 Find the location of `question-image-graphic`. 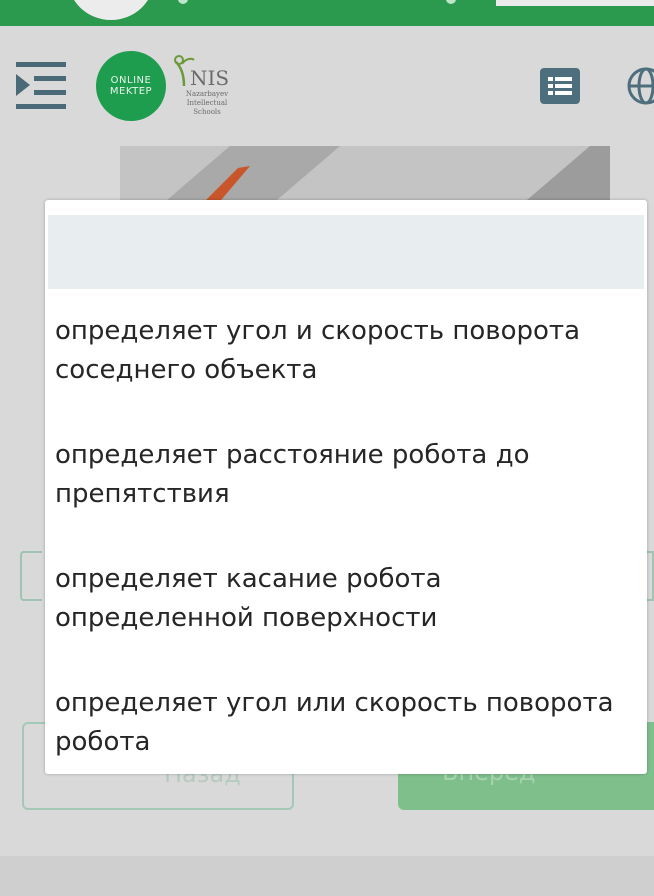

question-image-graphic is located at coordinates (365, 176).